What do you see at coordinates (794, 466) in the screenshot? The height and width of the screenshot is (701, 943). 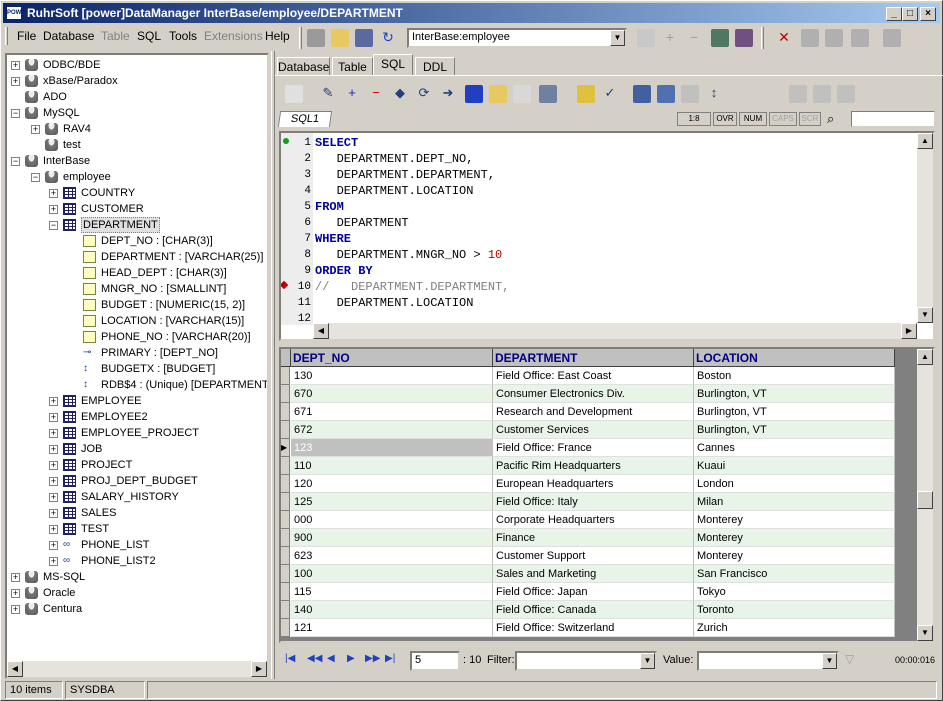 I see `table-cell: Kuaui` at bounding box center [794, 466].